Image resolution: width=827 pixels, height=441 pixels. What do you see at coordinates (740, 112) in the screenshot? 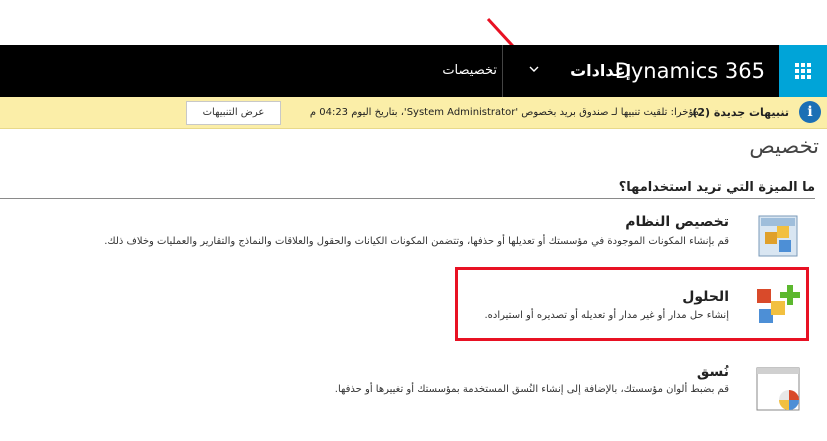
I see `notification-title: تنبيهات جديدة (2)` at bounding box center [740, 112].